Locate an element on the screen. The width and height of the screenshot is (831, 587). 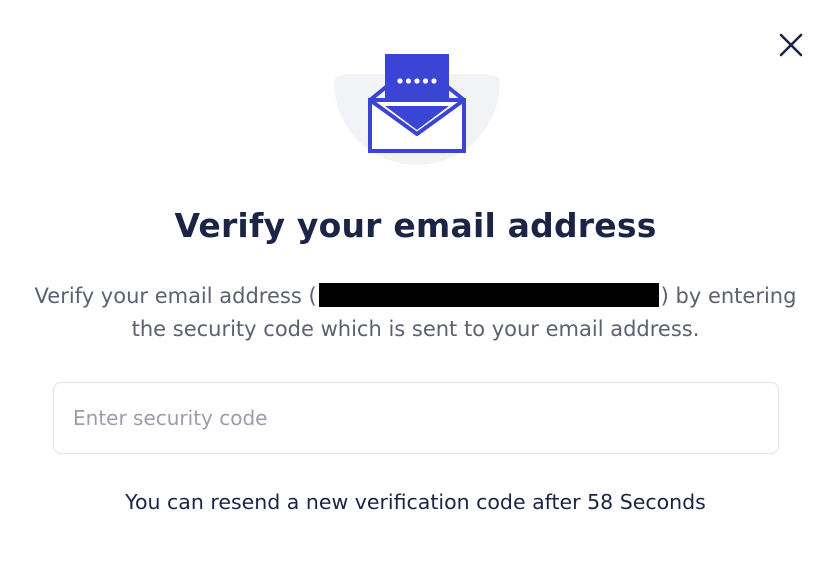
security-code-input is located at coordinates (416, 418).